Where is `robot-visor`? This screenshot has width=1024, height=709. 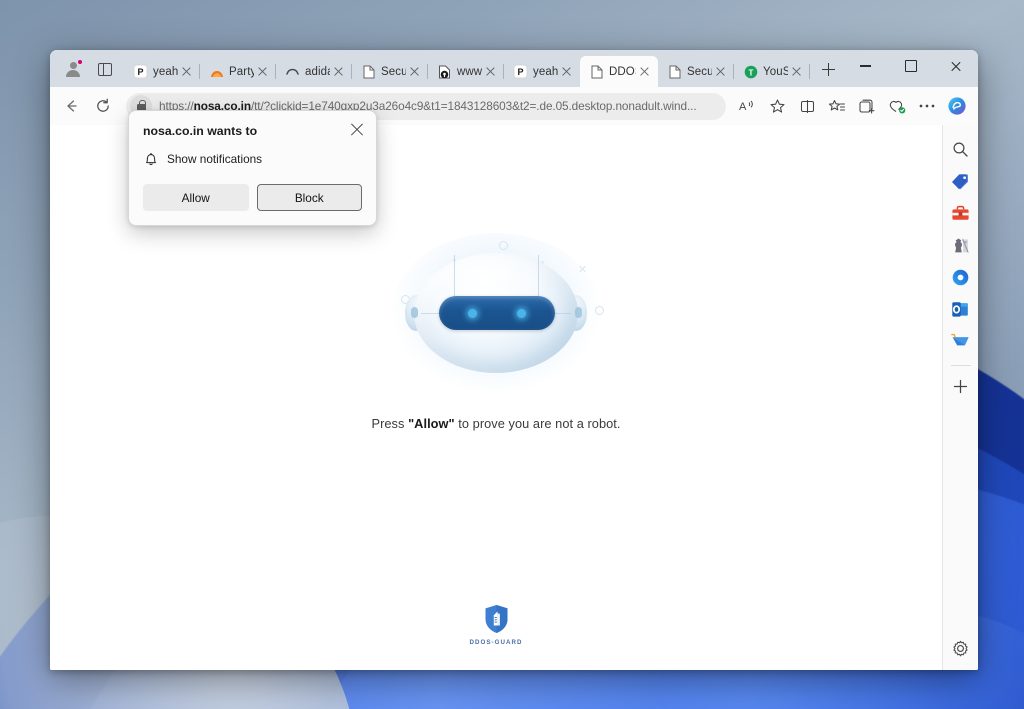
robot-visor is located at coordinates (497, 313).